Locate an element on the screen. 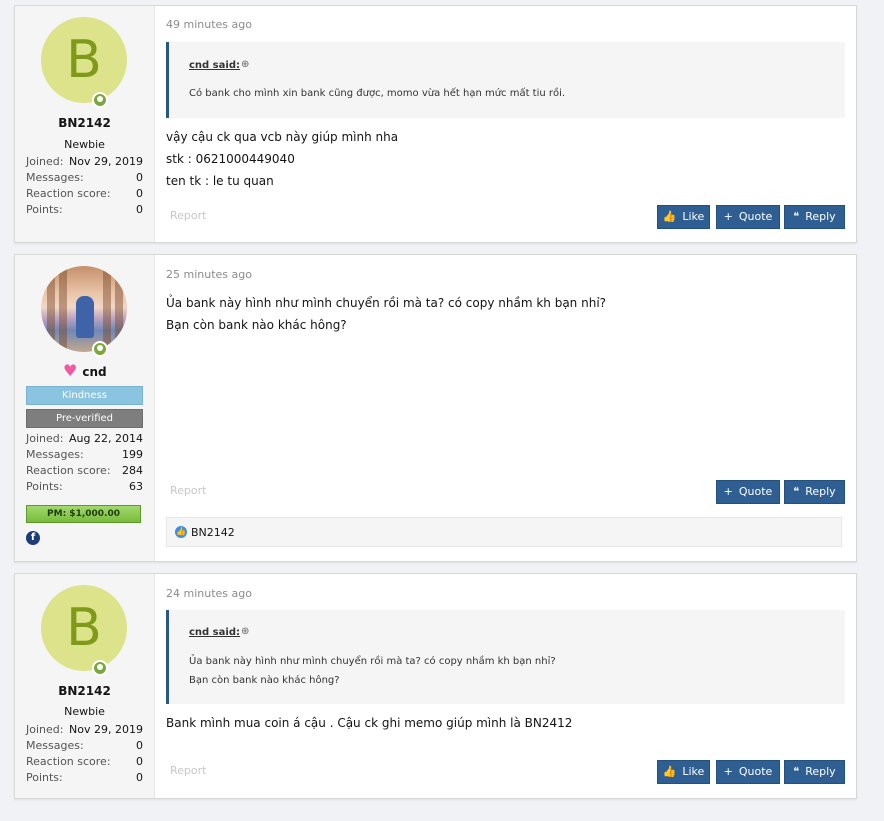 This screenshot has width=884, height=821. stat-points: Points: 63 is located at coordinates (84, 487).